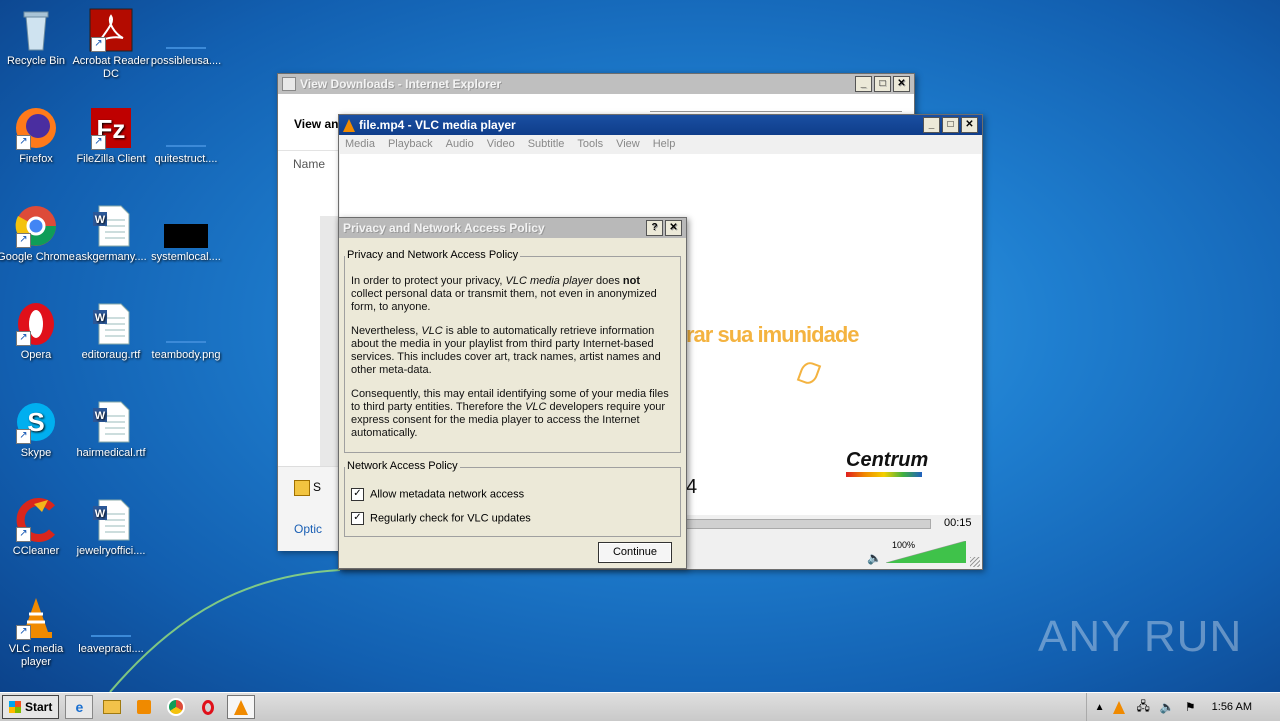  What do you see at coordinates (450, 518) in the screenshot?
I see `checkbox-updates-label: Regularly check for VLC updates` at bounding box center [450, 518].